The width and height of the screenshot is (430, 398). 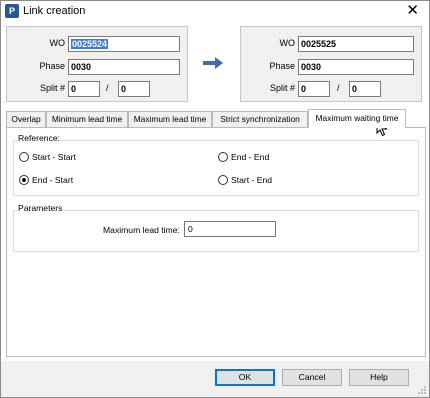 What do you see at coordinates (124, 44) in the screenshot?
I see `wo-field: 0025524` at bounding box center [124, 44].